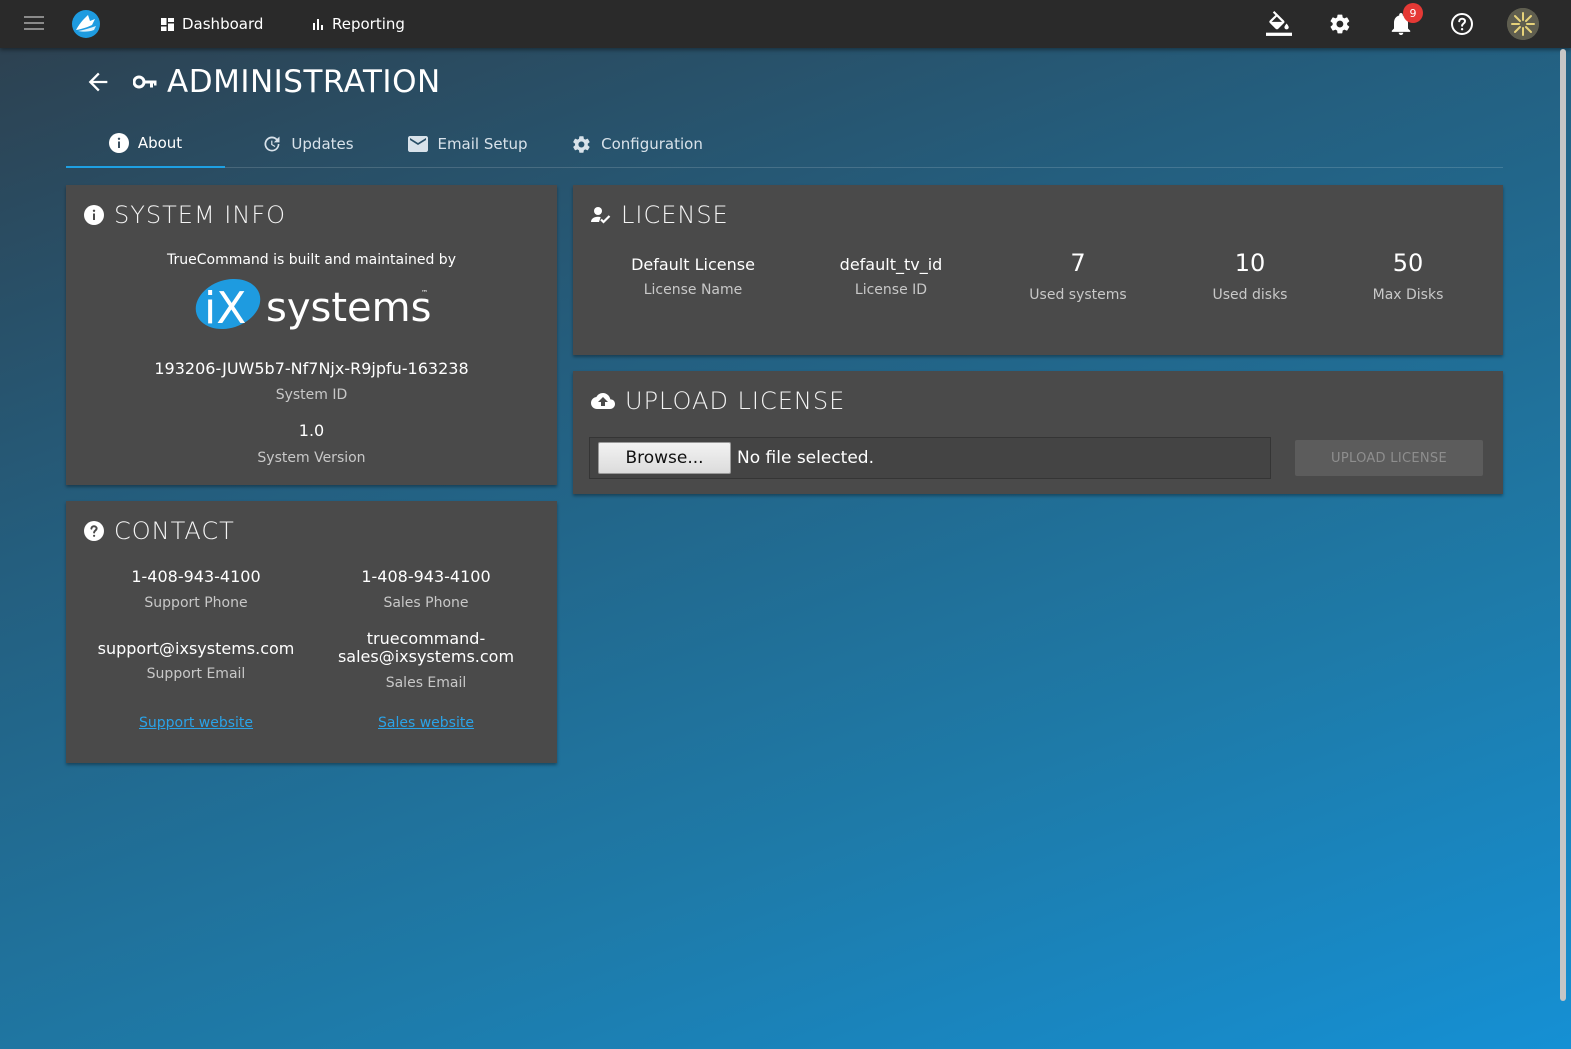 The width and height of the screenshot is (1571, 1049). I want to click on top-bar: Dashboard Reporting 9, so click(785, 24).